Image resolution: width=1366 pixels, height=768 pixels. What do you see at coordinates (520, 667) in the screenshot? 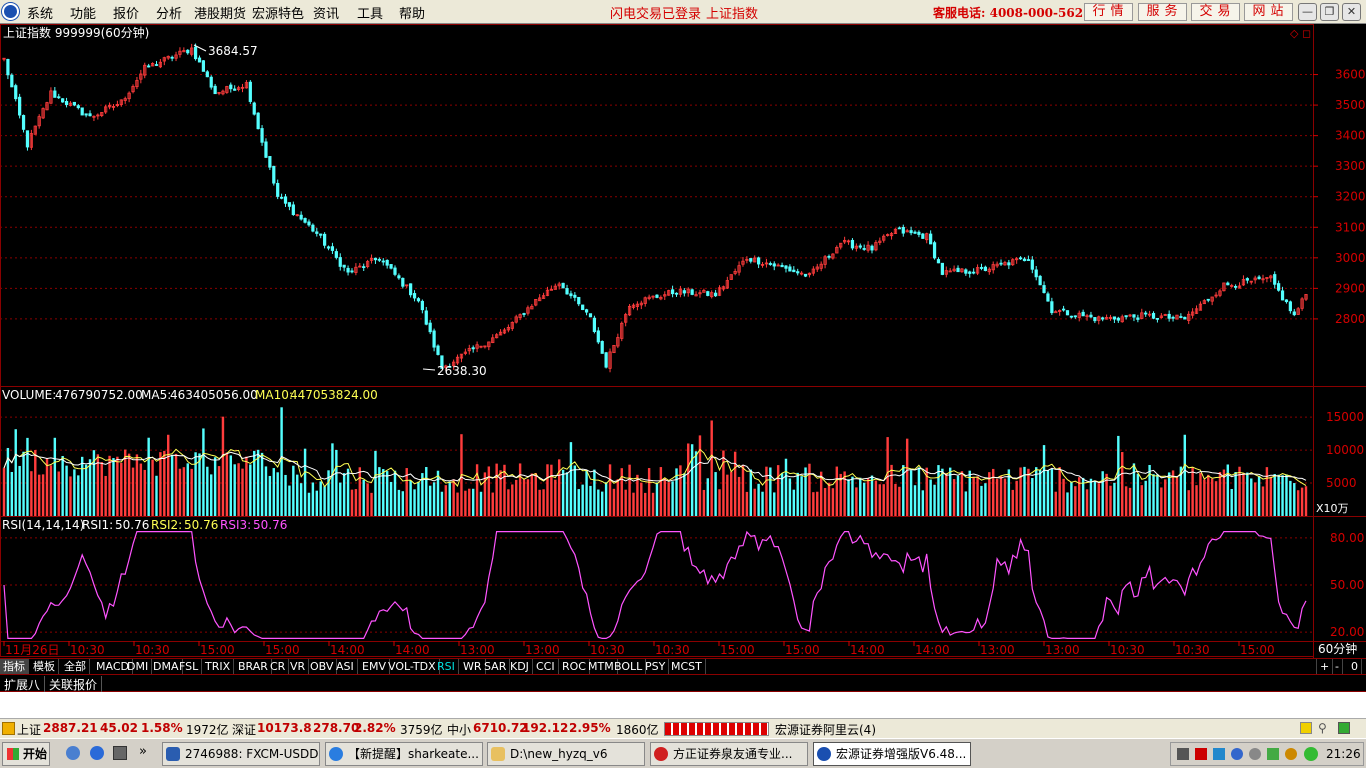
I see `tab-kdj: KDJ` at bounding box center [520, 667].